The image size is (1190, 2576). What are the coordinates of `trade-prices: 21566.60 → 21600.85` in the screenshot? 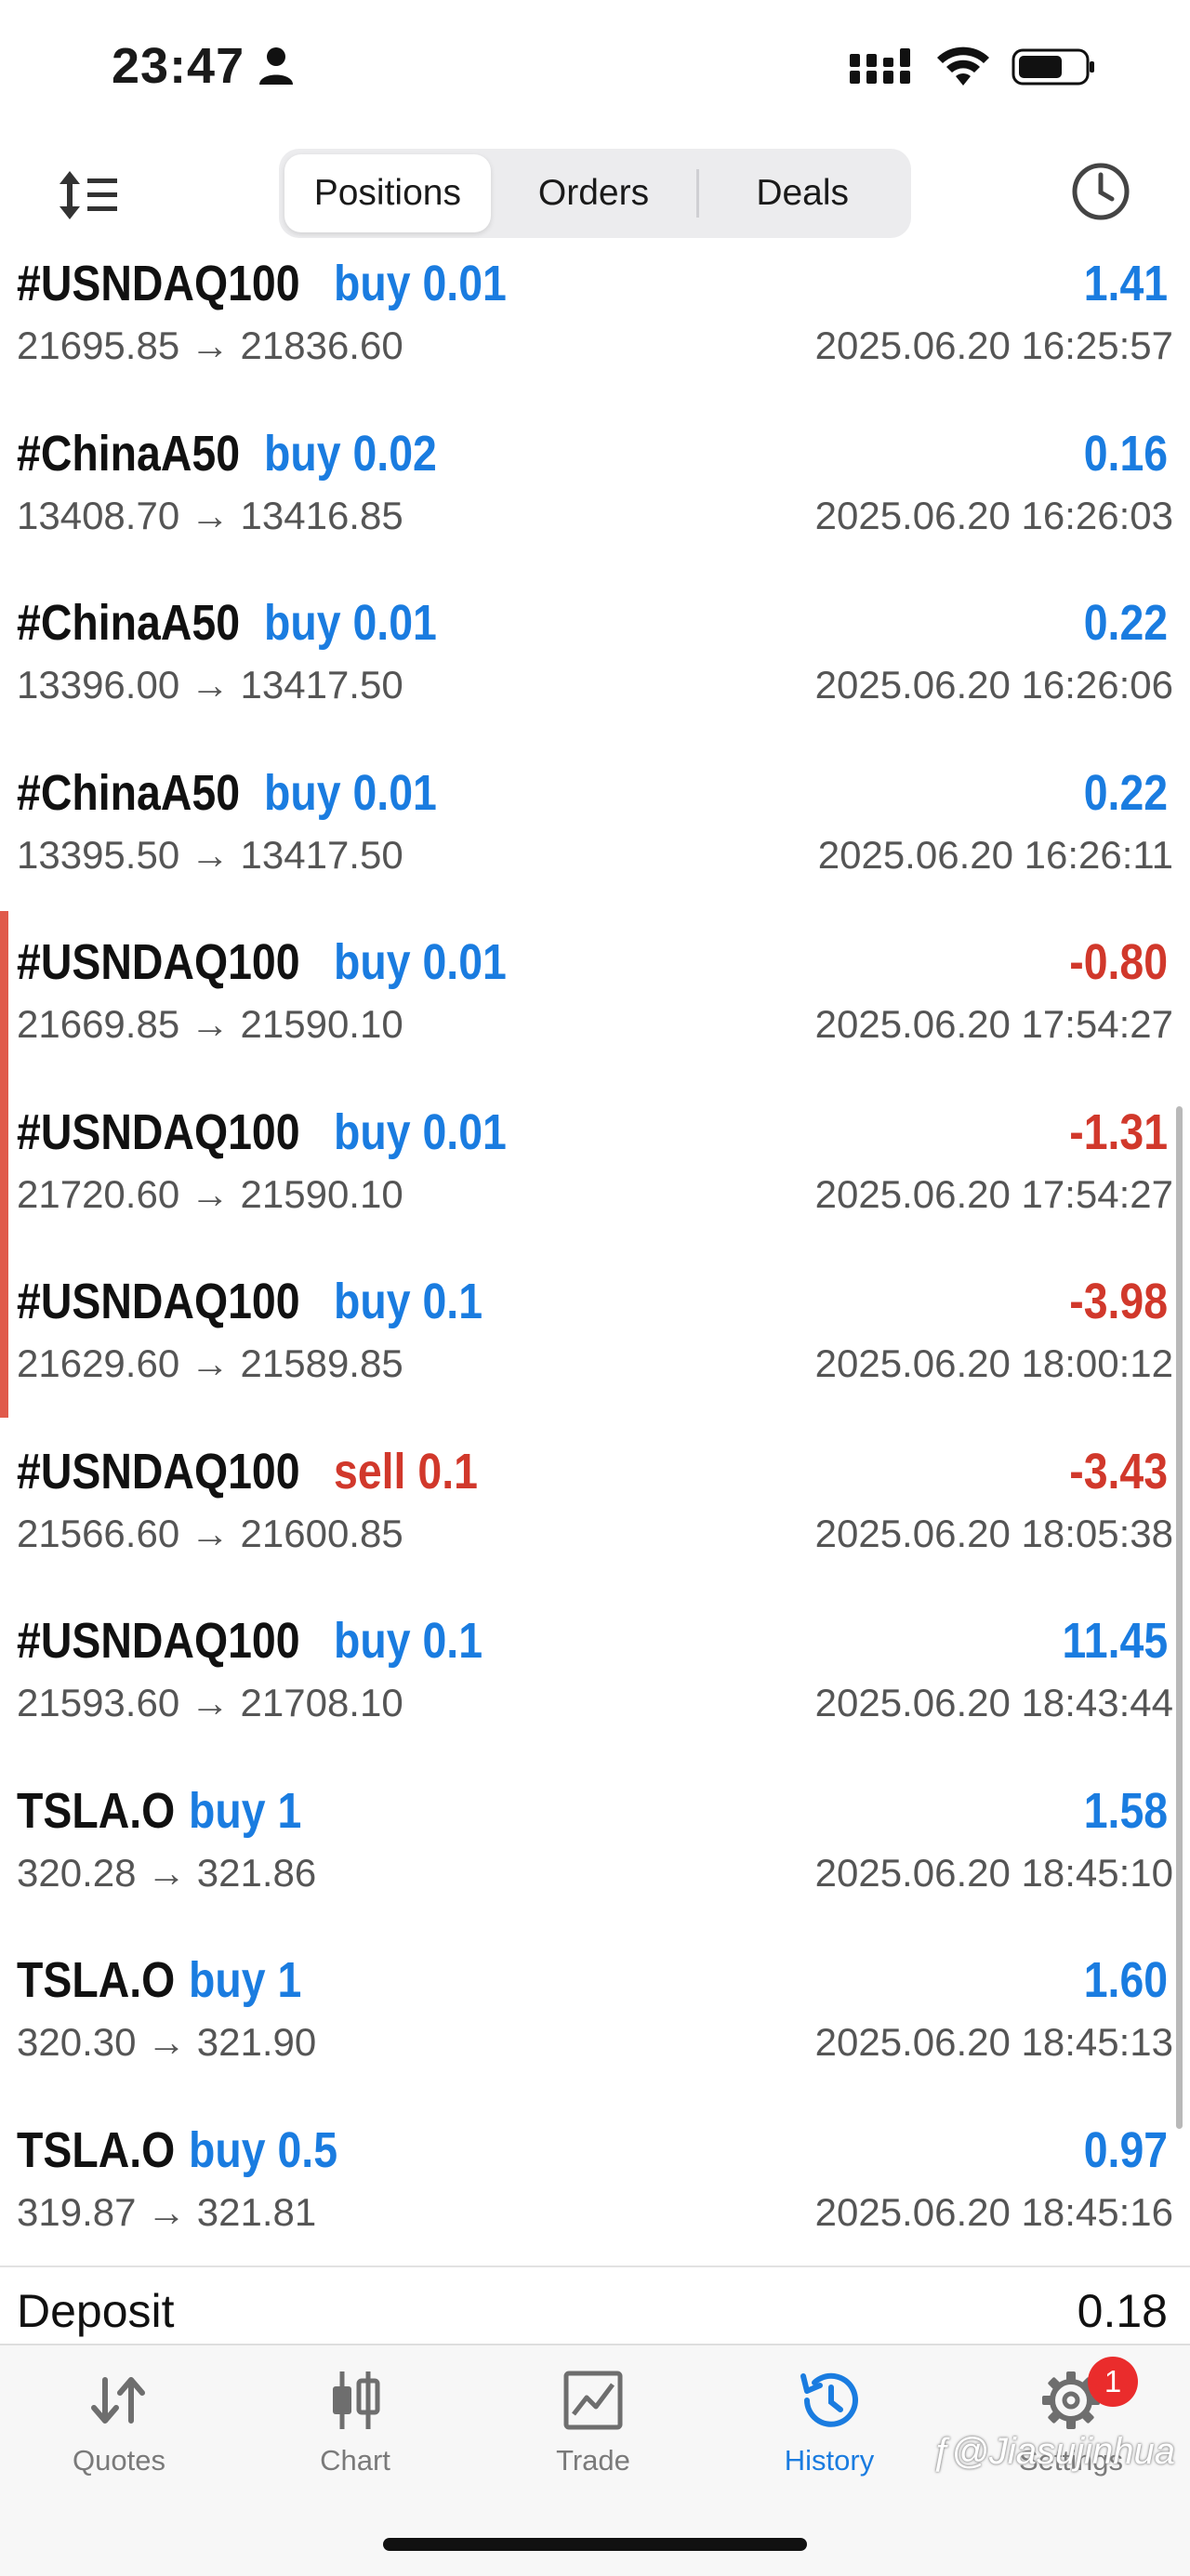 It's located at (210, 1533).